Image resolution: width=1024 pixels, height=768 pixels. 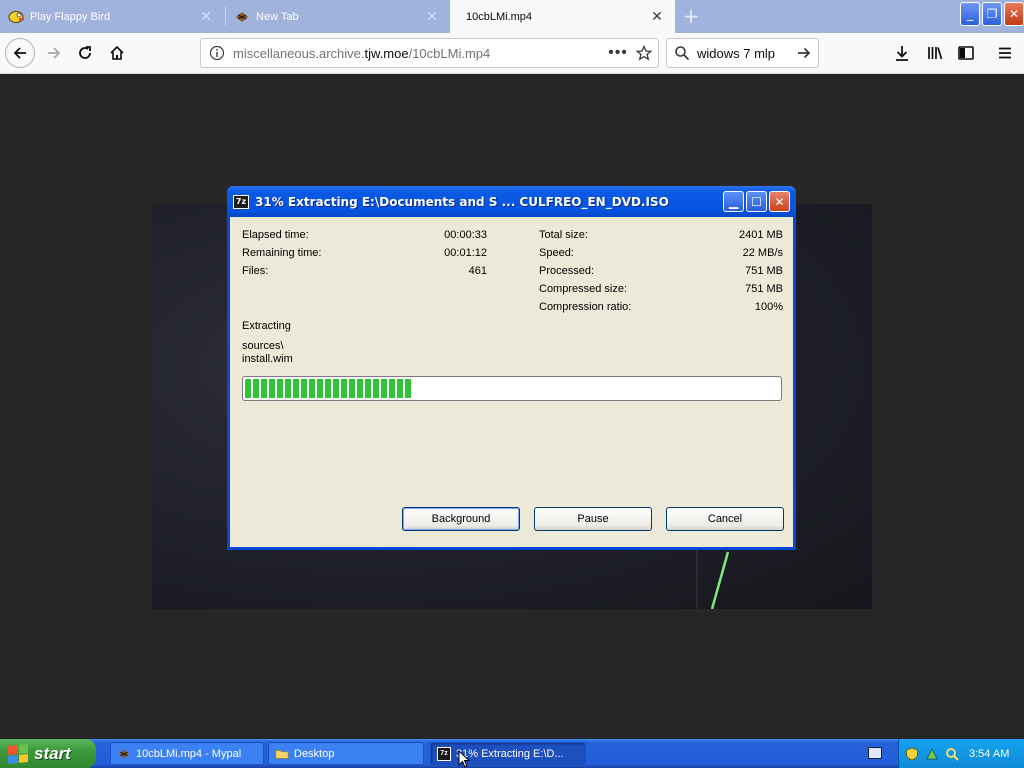 What do you see at coordinates (682, 53) in the screenshot?
I see `search-icon` at bounding box center [682, 53].